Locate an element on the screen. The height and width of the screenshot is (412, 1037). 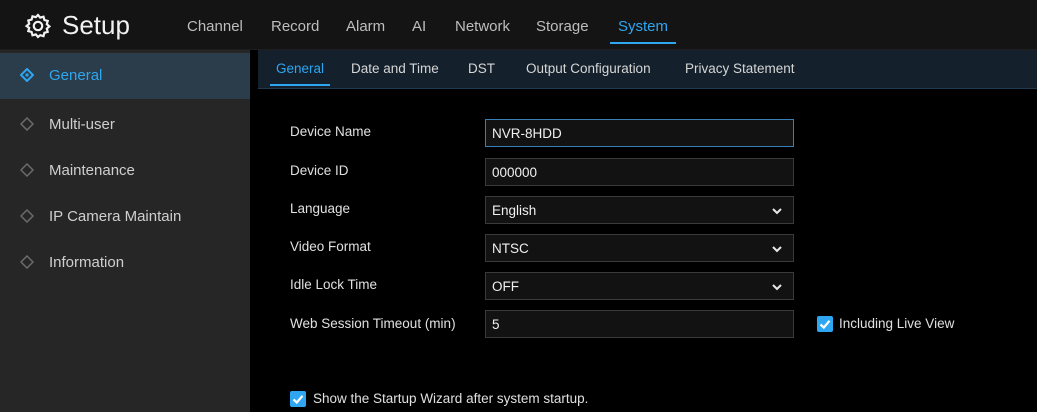
nav-channel: Channel is located at coordinates (215, 26).